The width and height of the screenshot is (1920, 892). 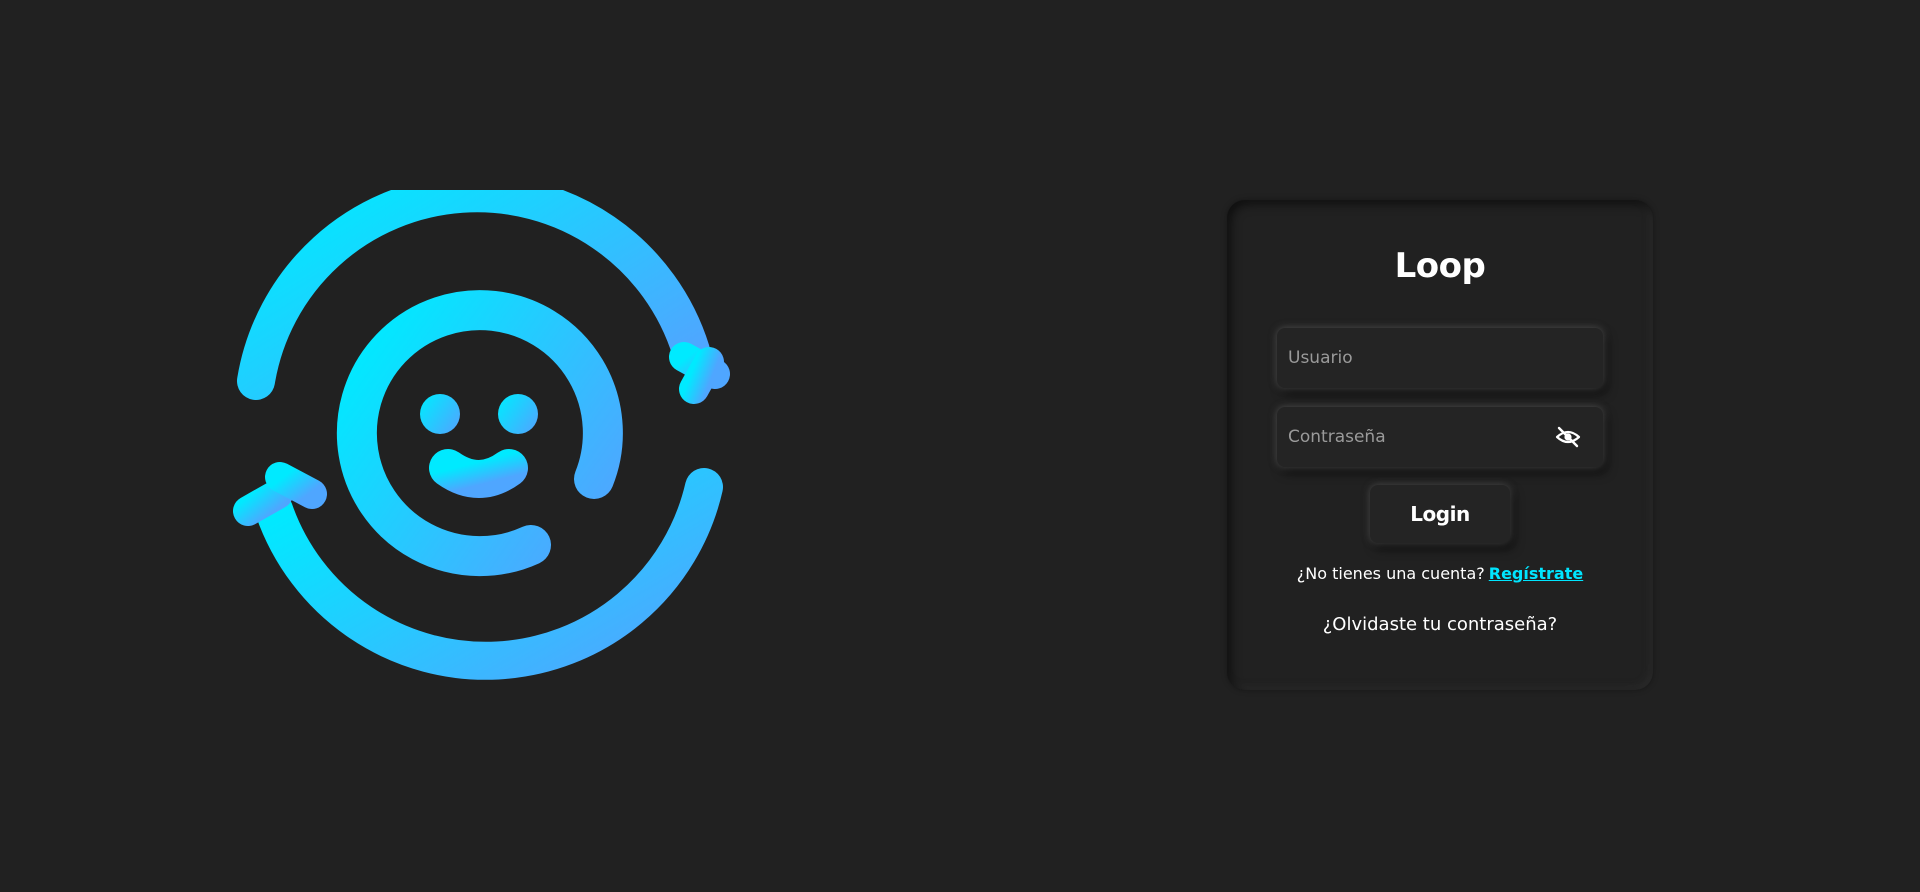 What do you see at coordinates (1440, 266) in the screenshot?
I see `app-title: Loop` at bounding box center [1440, 266].